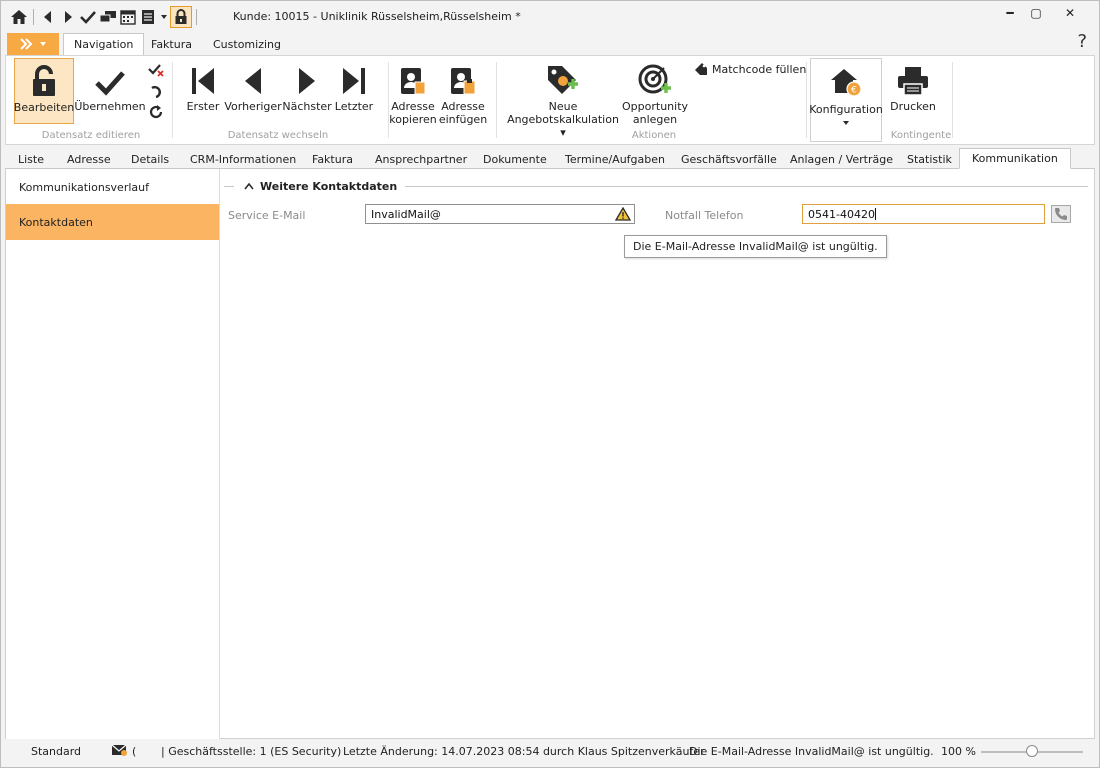  Describe the element at coordinates (421, 159) in the screenshot. I see `tab-ansprechpartner: Ansprechpartner` at that location.